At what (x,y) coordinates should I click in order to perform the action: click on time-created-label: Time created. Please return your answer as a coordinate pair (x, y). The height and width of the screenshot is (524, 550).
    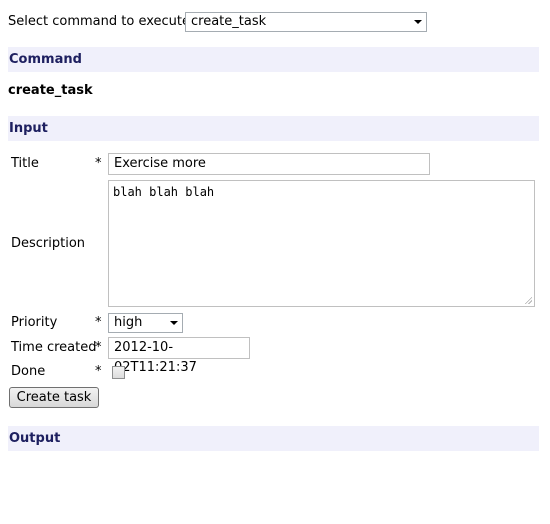
    Looking at the image, I should click on (54, 347).